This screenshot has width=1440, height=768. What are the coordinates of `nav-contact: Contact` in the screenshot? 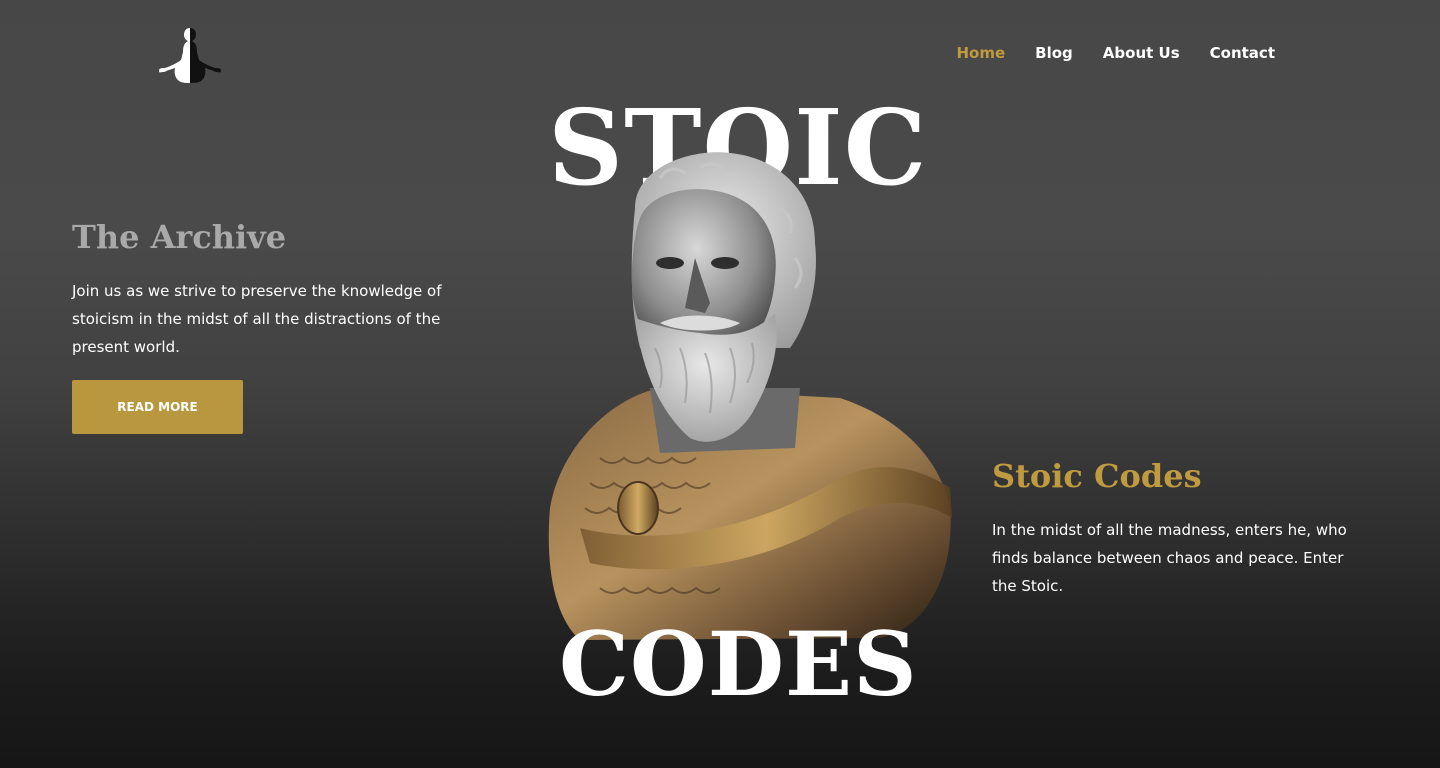 It's located at (1242, 53).